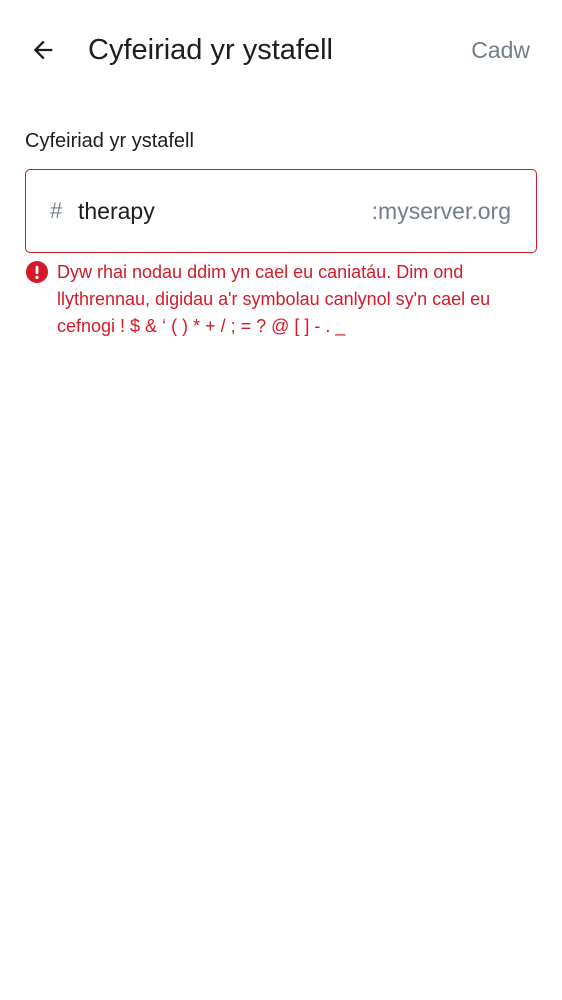  I want to click on back-button, so click(43, 50).